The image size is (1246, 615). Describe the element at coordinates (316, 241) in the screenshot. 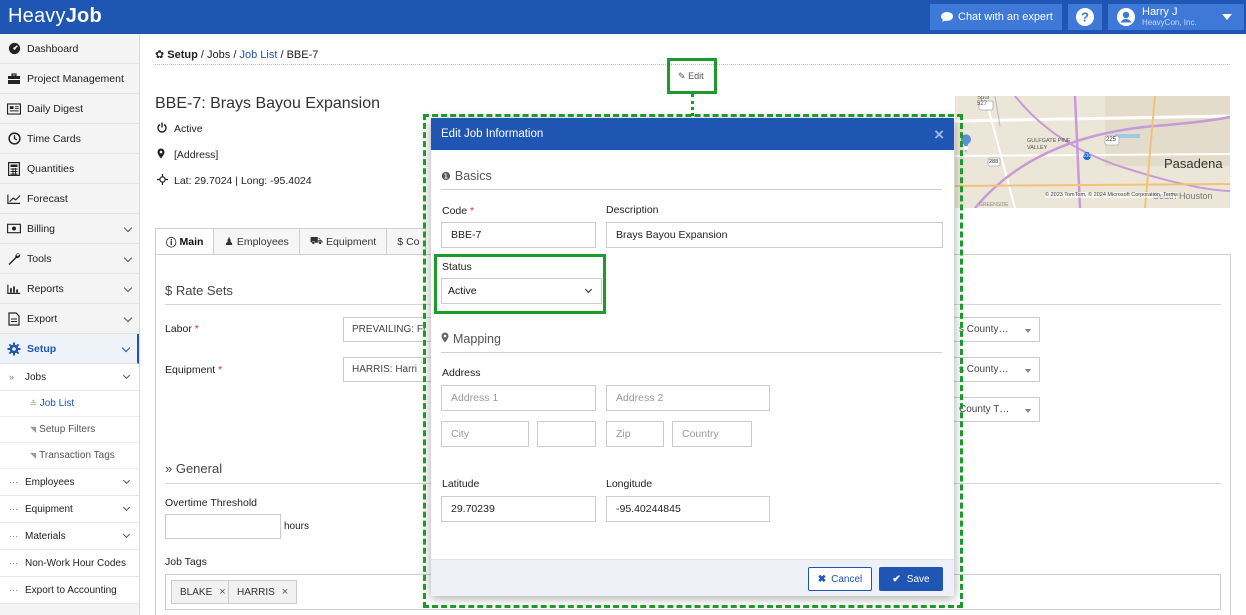

I see `truck-icon: ⛟` at that location.